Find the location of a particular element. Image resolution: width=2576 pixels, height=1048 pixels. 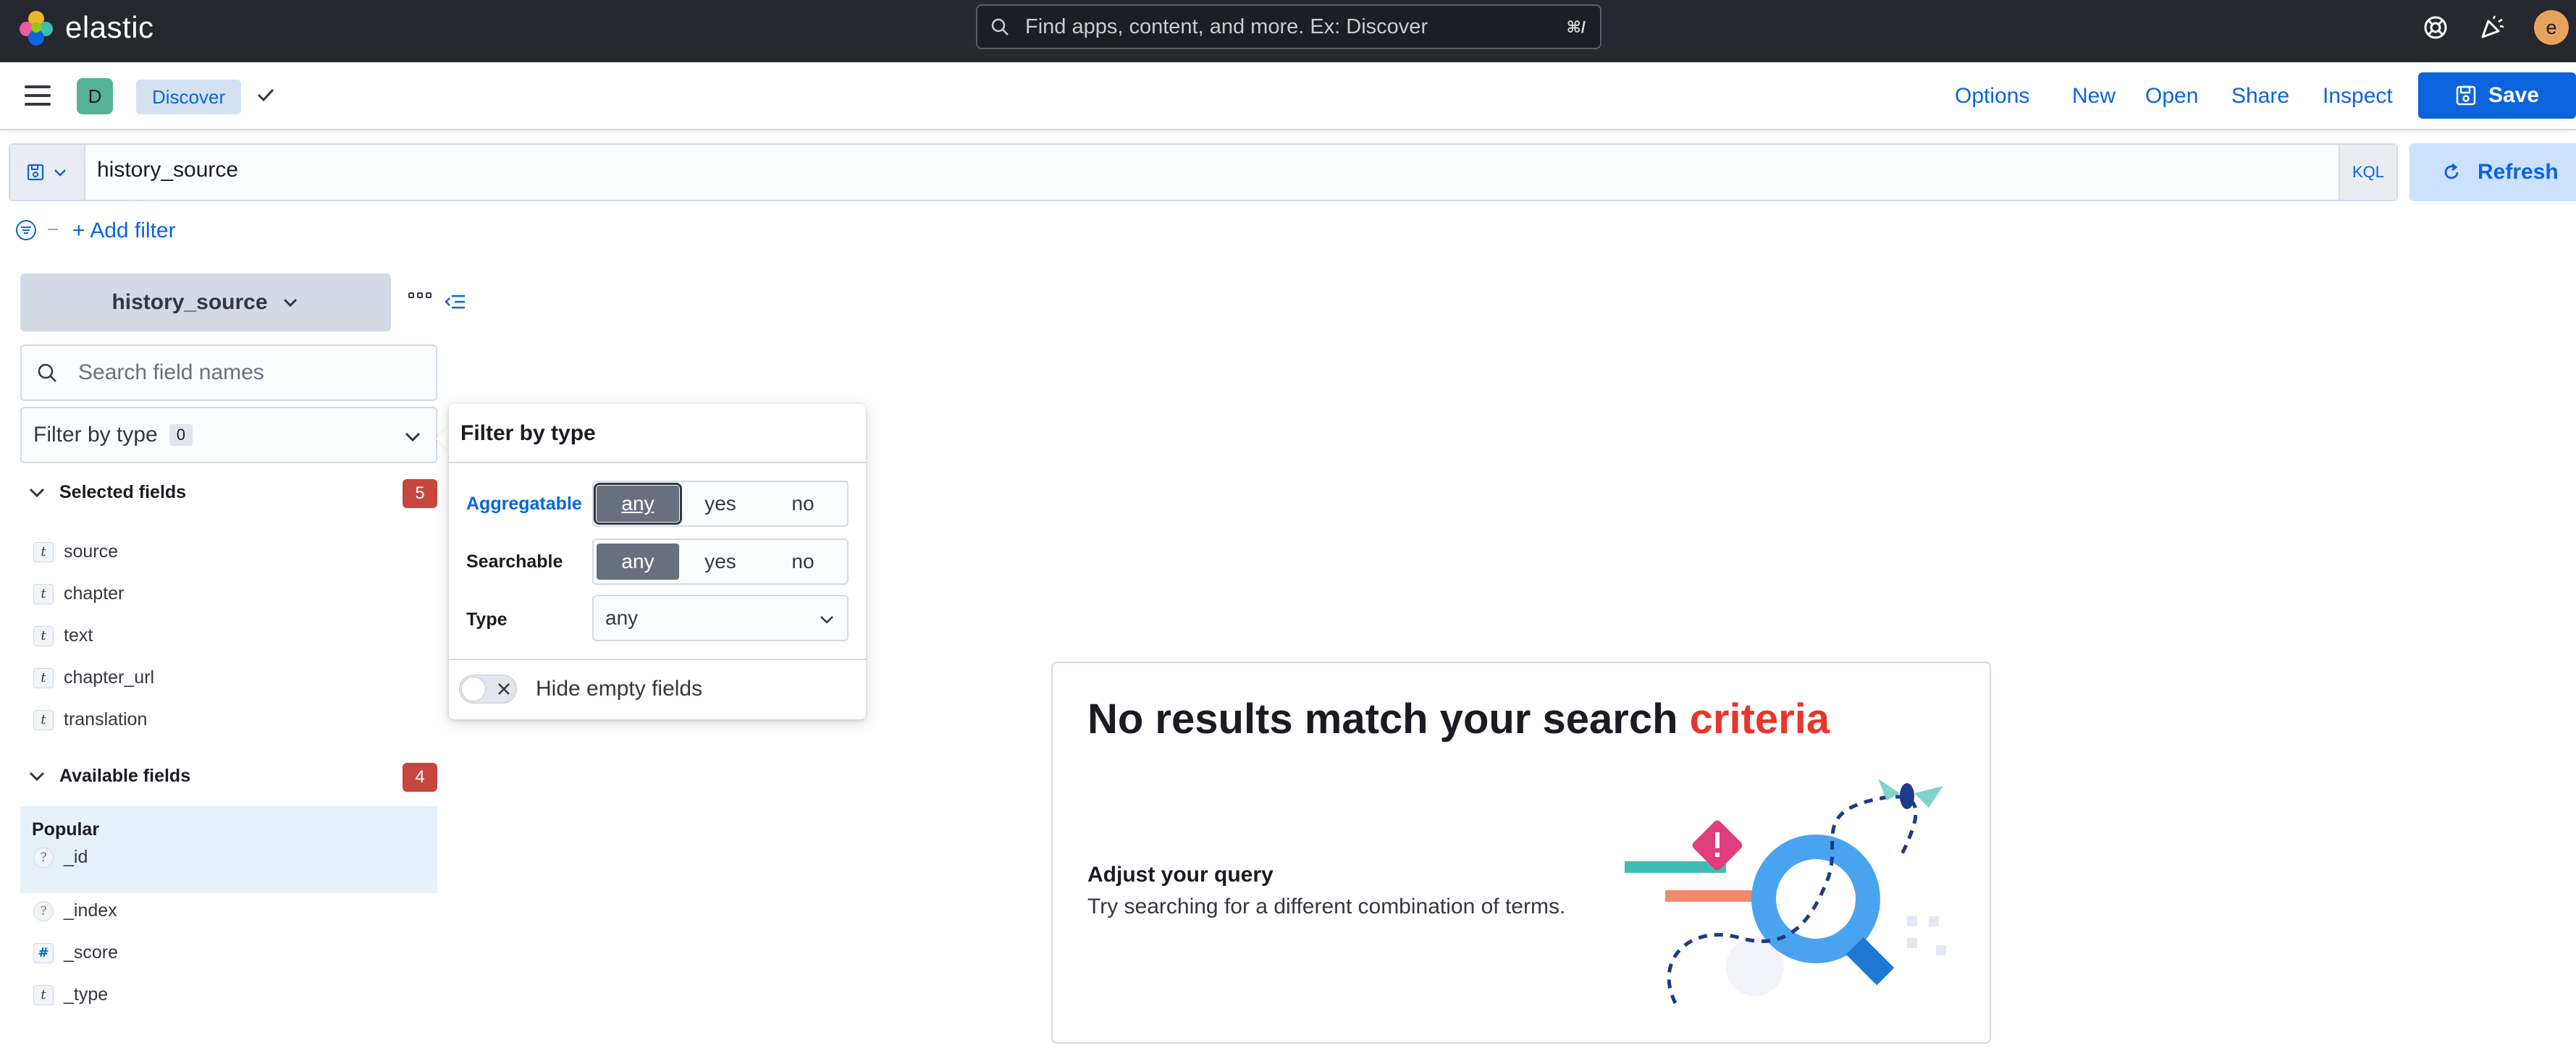

popular-label: Popular is located at coordinates (66, 830).